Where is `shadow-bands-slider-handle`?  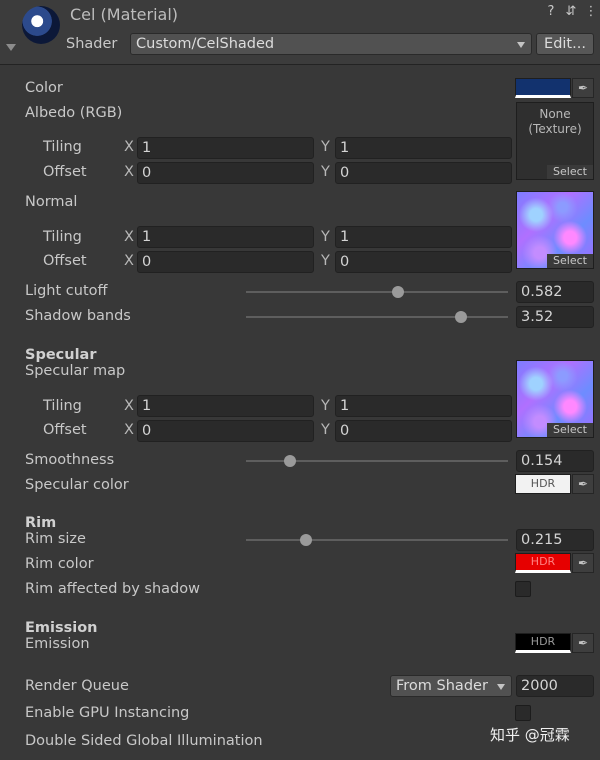 shadow-bands-slider-handle is located at coordinates (460, 317).